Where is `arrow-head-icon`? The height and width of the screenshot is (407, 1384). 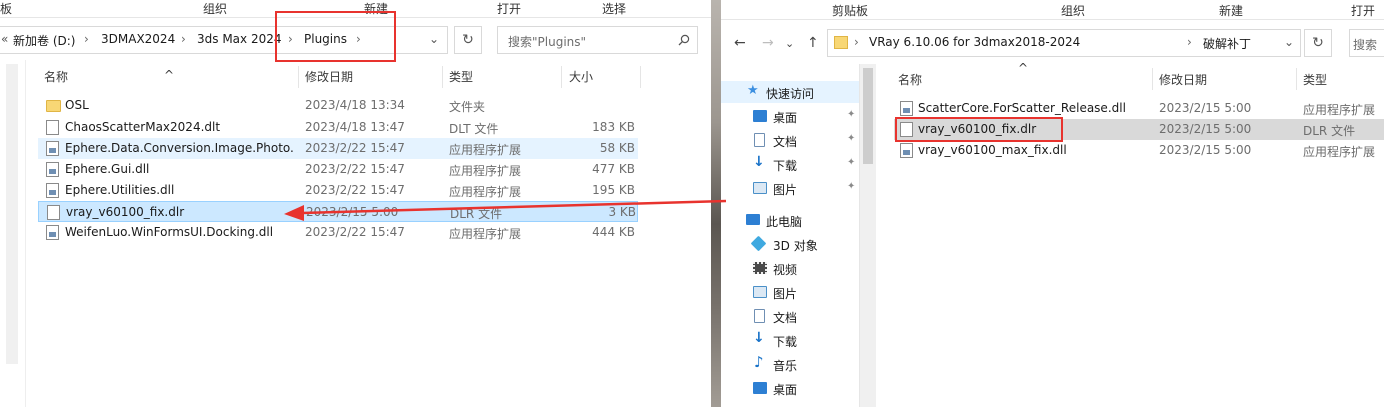
arrow-head-icon is located at coordinates (294, 213).